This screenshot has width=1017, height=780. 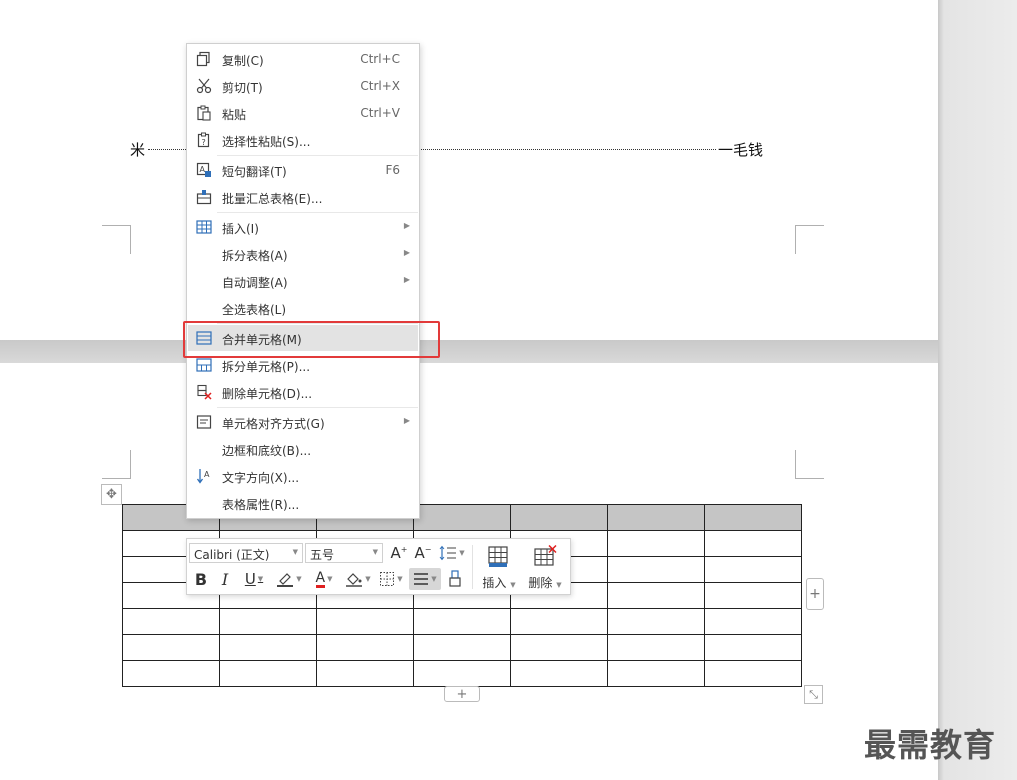 What do you see at coordinates (242, 88) in the screenshot?
I see `menu-item-label: 剪切(T)` at bounding box center [242, 88].